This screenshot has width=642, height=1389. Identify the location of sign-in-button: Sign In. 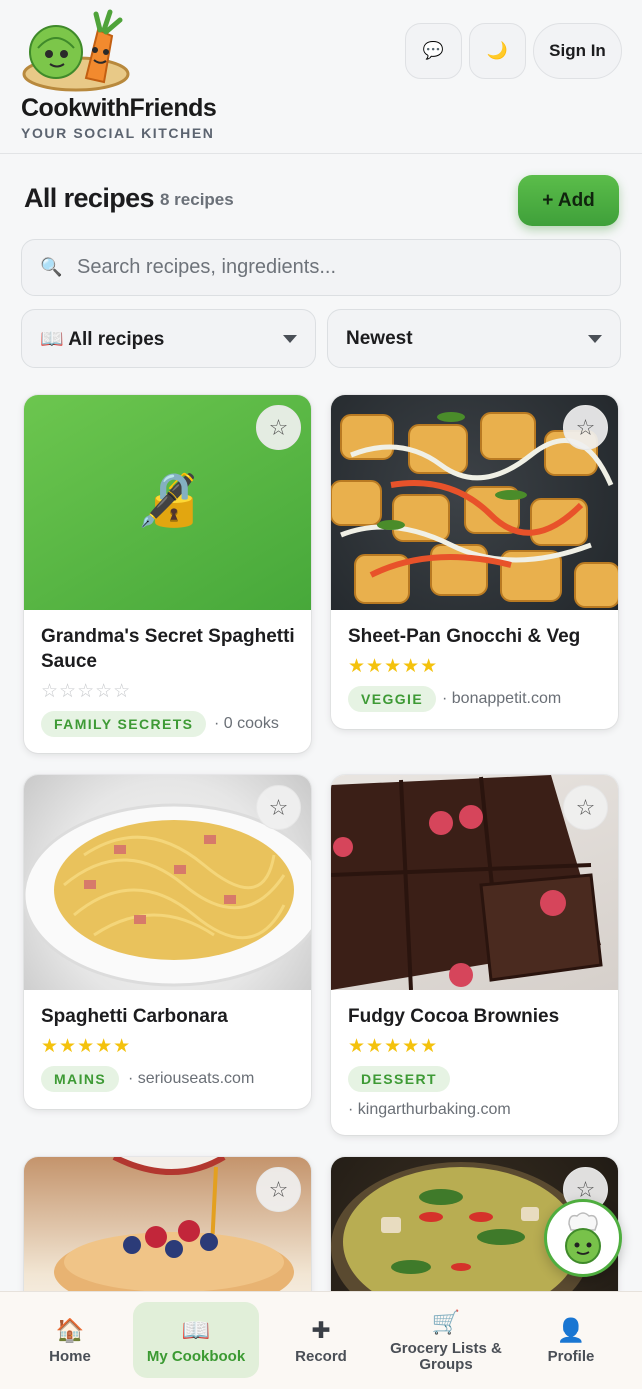
(577, 51).